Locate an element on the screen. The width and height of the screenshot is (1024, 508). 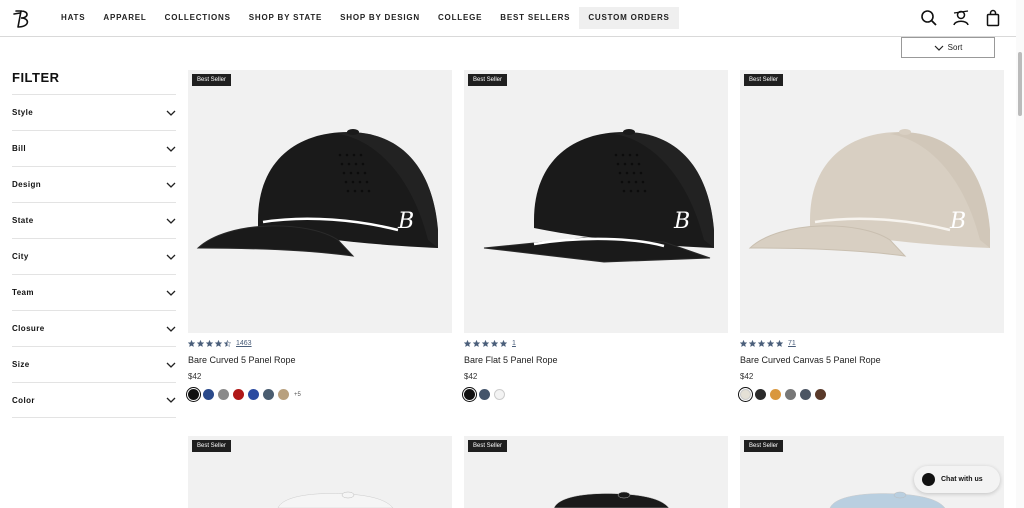
filter-style: Style is located at coordinates (94, 112).